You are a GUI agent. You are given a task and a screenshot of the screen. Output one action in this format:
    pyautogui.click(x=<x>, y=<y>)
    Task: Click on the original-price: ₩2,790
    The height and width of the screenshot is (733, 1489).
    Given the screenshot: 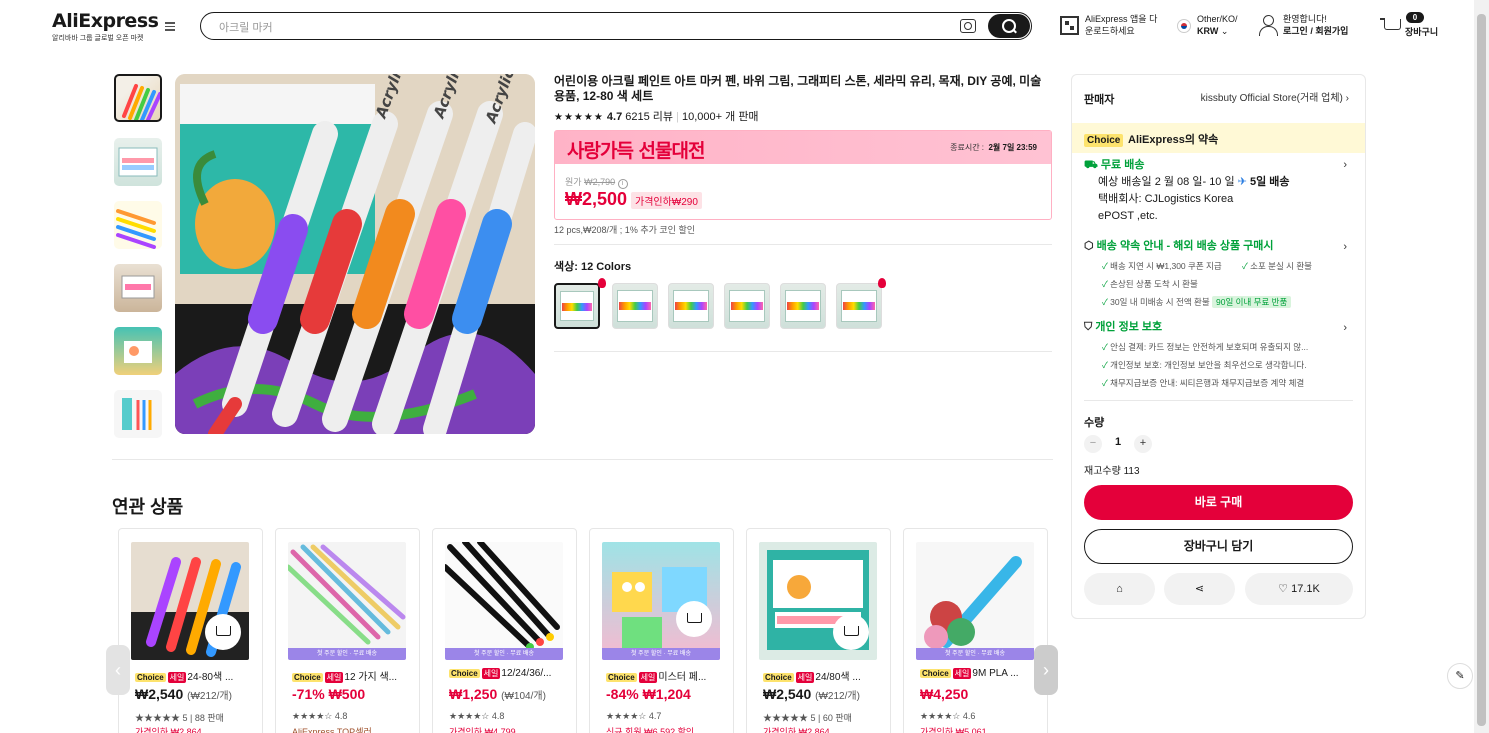 What is the action you would take?
    pyautogui.click(x=600, y=182)
    